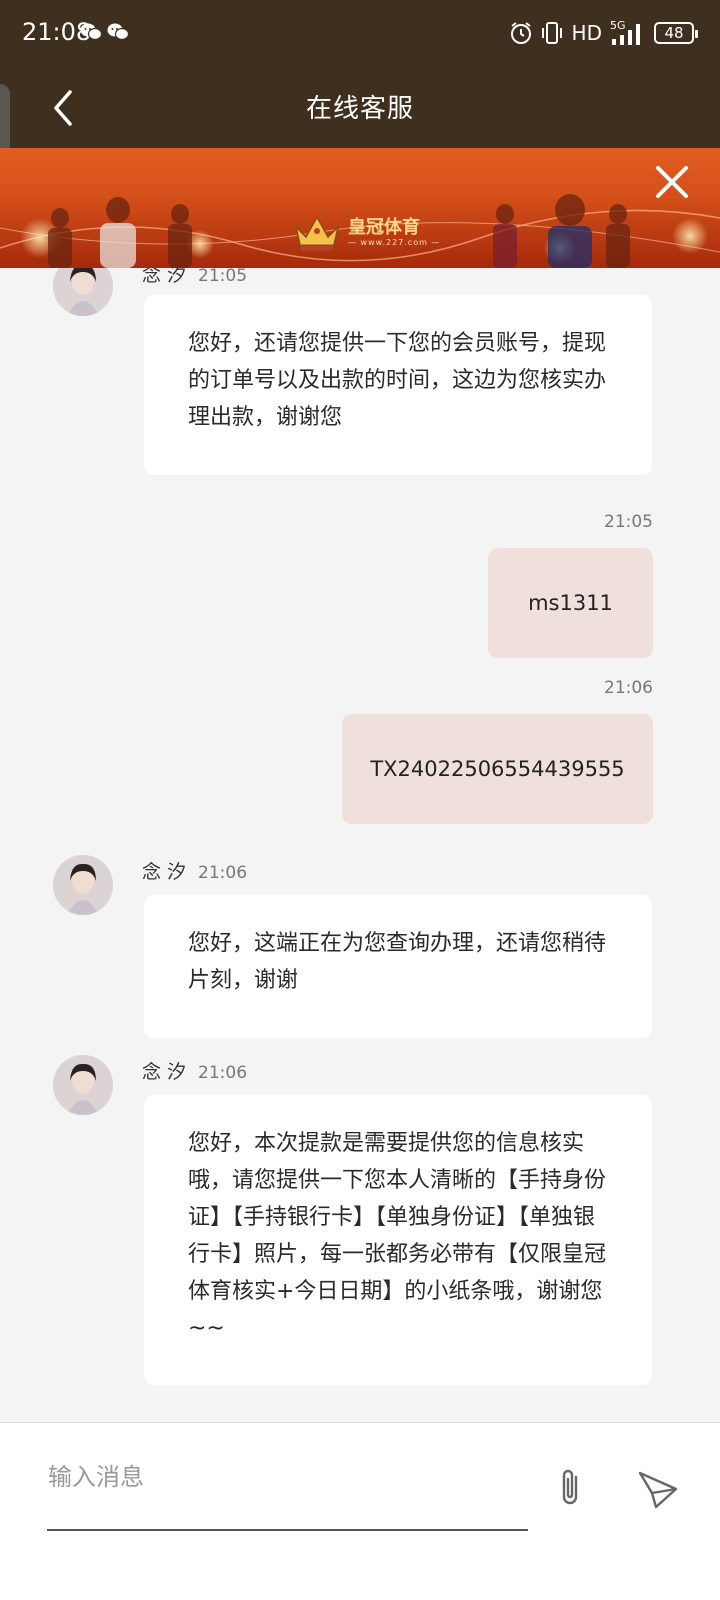 The height and width of the screenshot is (1600, 720). What do you see at coordinates (360, 1511) in the screenshot?
I see `message-composer` at bounding box center [360, 1511].